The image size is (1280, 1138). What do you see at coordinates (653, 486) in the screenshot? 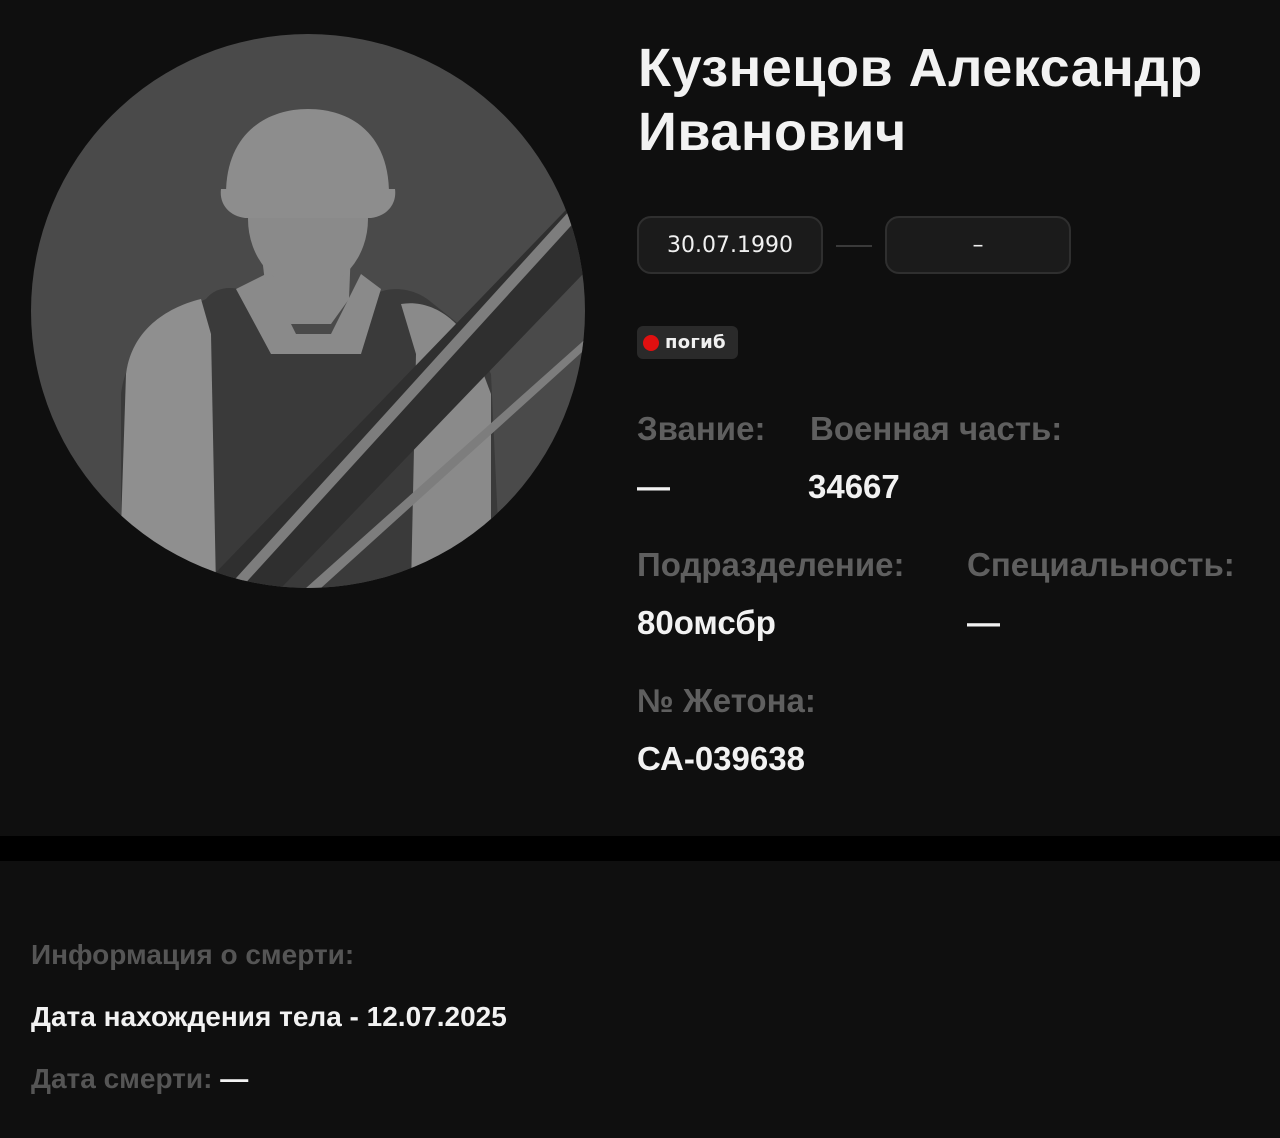
I see `rank-value: —` at bounding box center [653, 486].